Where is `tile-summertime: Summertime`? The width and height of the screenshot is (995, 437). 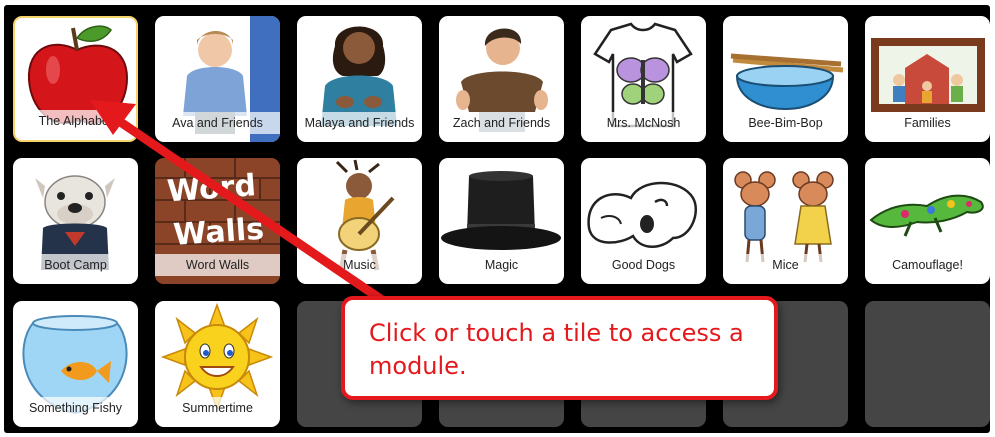 tile-summertime: Summertime is located at coordinates (217, 364).